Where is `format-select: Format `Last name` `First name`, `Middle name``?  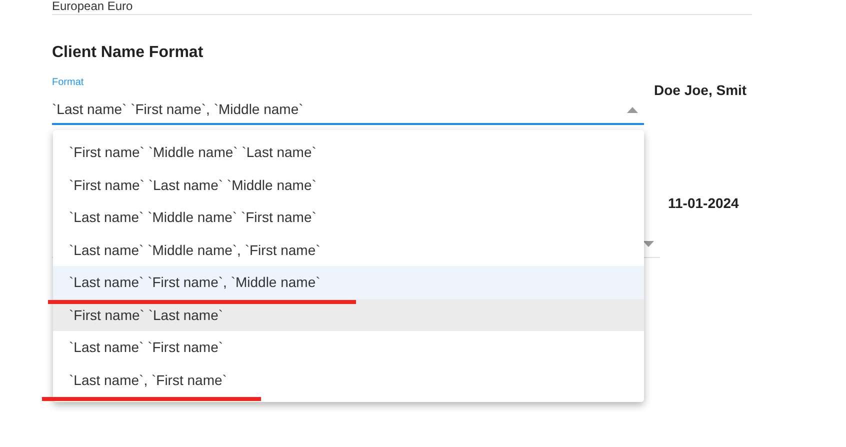 format-select: Format `Last name` `First name`, `Middle name` is located at coordinates (348, 101).